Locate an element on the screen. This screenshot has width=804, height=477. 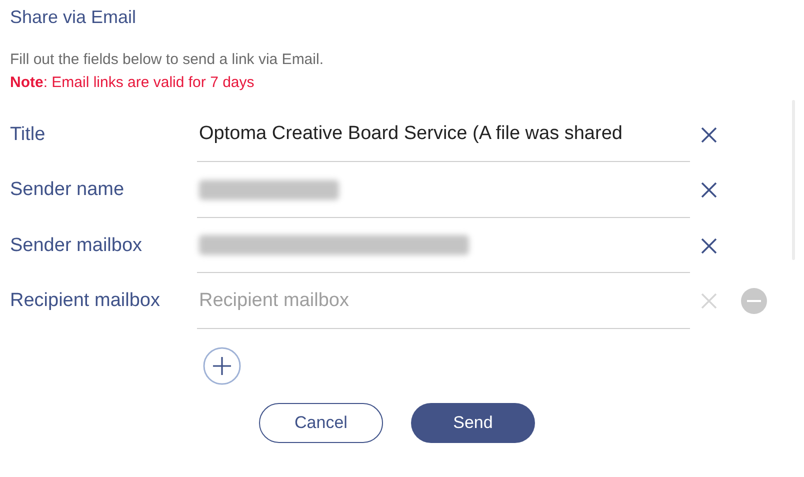
input-field: Recipient mailbox is located at coordinates (444, 301).